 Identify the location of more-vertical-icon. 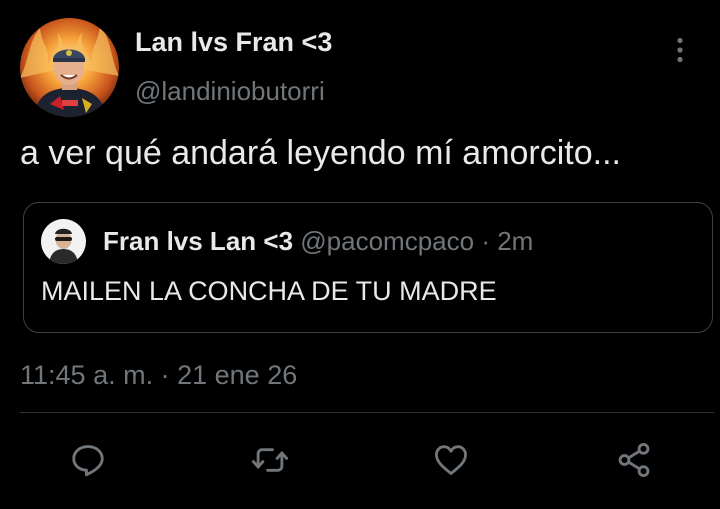
(680, 50).